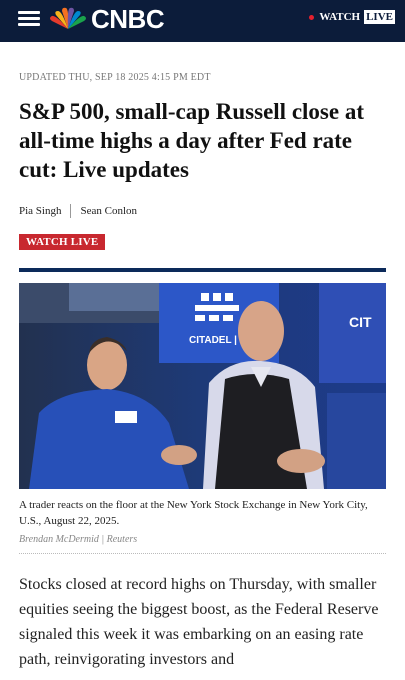 The width and height of the screenshot is (405, 680). What do you see at coordinates (62, 242) in the screenshot?
I see `watch-live-button: WATCH LIVE` at bounding box center [62, 242].